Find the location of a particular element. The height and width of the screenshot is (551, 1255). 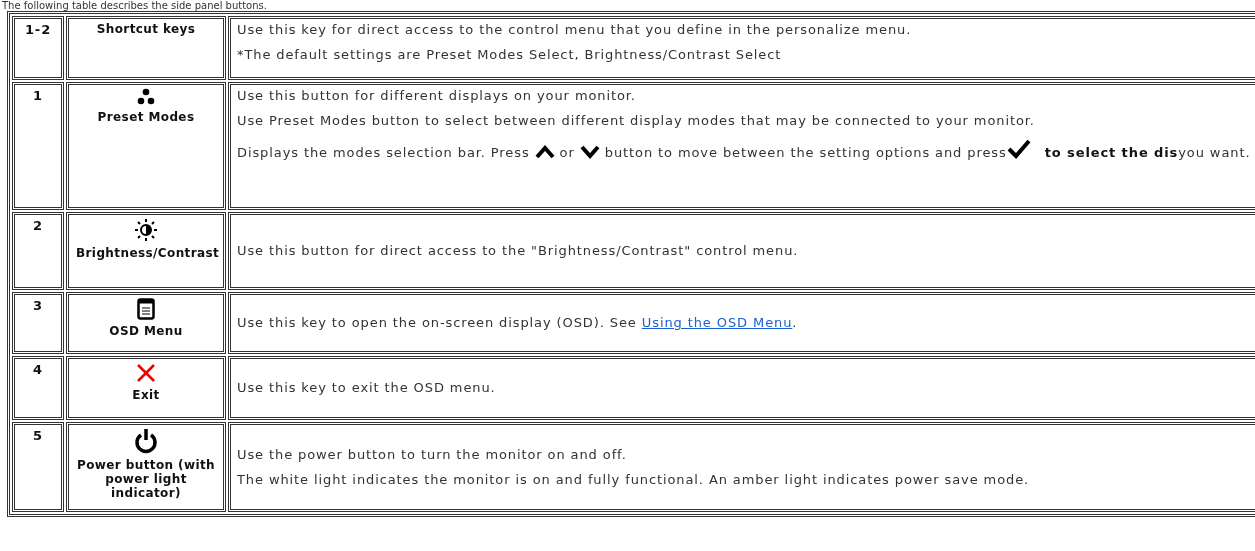

osd-menu-link: Using the OSD Menu is located at coordinates (717, 322).